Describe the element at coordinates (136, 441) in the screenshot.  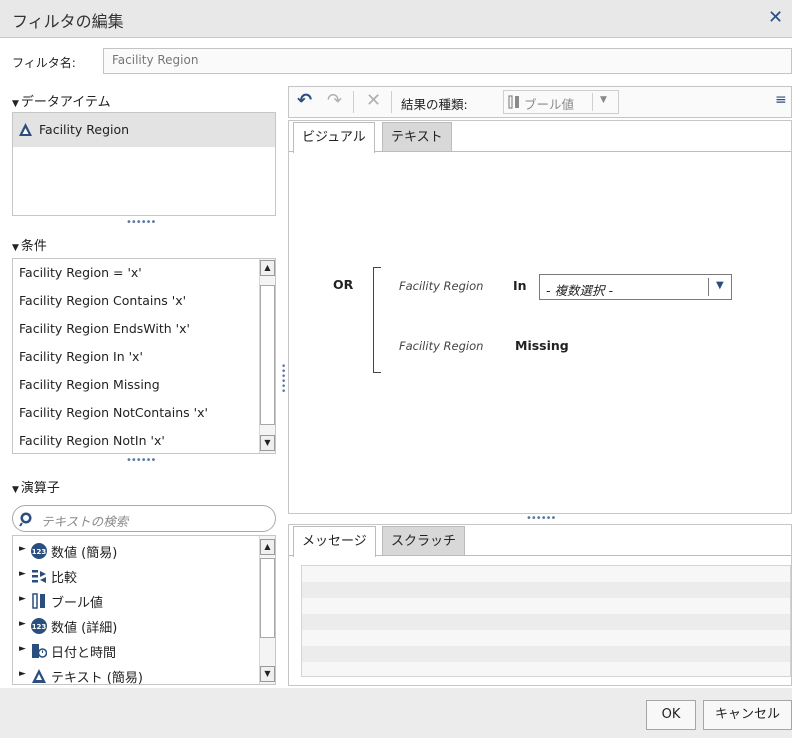
I see `list-item: Facility Region NotIn 'x'` at that location.